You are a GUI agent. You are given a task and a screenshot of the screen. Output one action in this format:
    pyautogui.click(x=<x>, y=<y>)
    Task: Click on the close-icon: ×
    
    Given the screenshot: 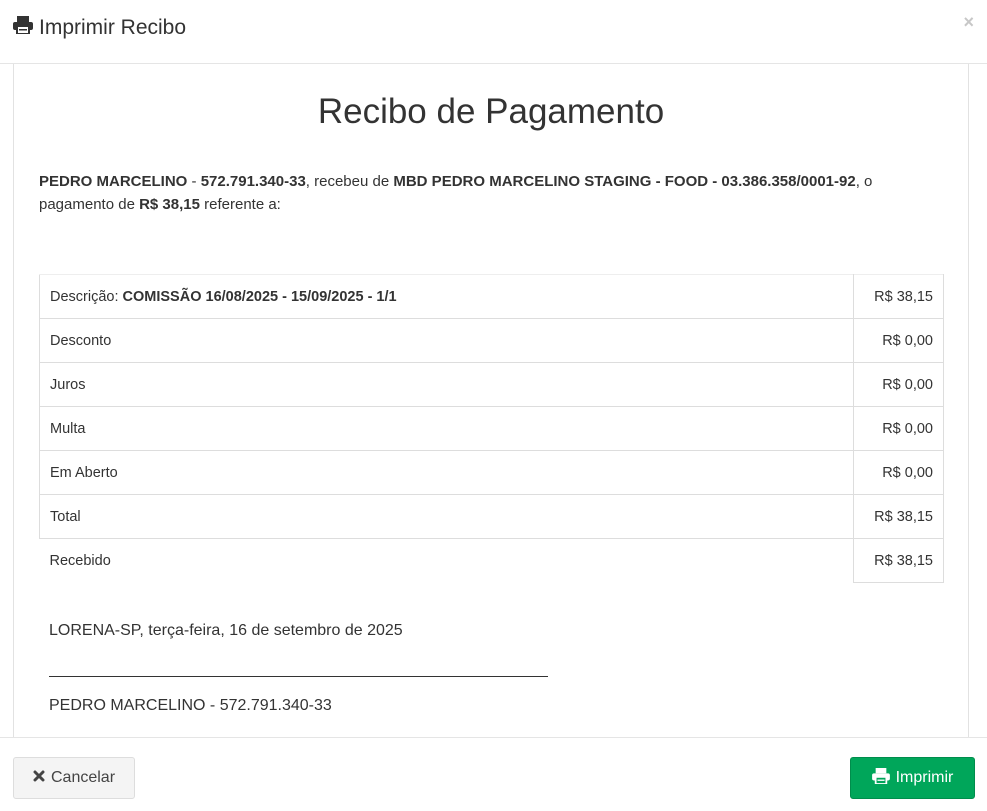 What is the action you would take?
    pyautogui.click(x=968, y=22)
    